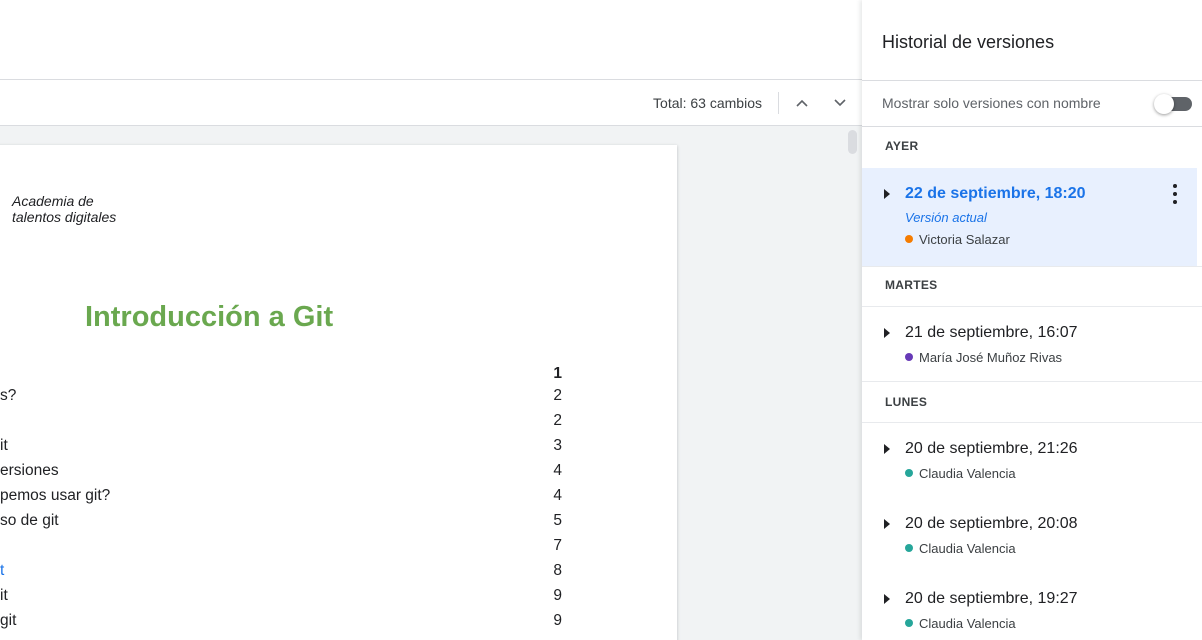 This screenshot has width=1202, height=640. What do you see at coordinates (290, 622) in the screenshot?
I see `toc-entry: git 9` at bounding box center [290, 622].